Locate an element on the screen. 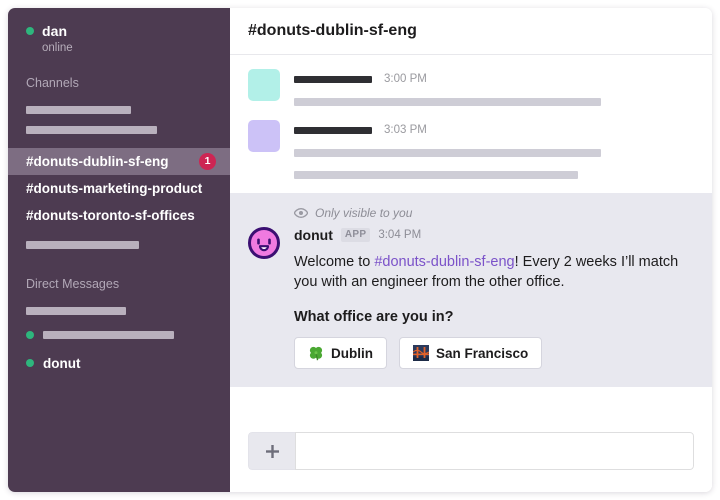 Image resolution: width=720 pixels, height=500 pixels. composer-area is located at coordinates (471, 453).